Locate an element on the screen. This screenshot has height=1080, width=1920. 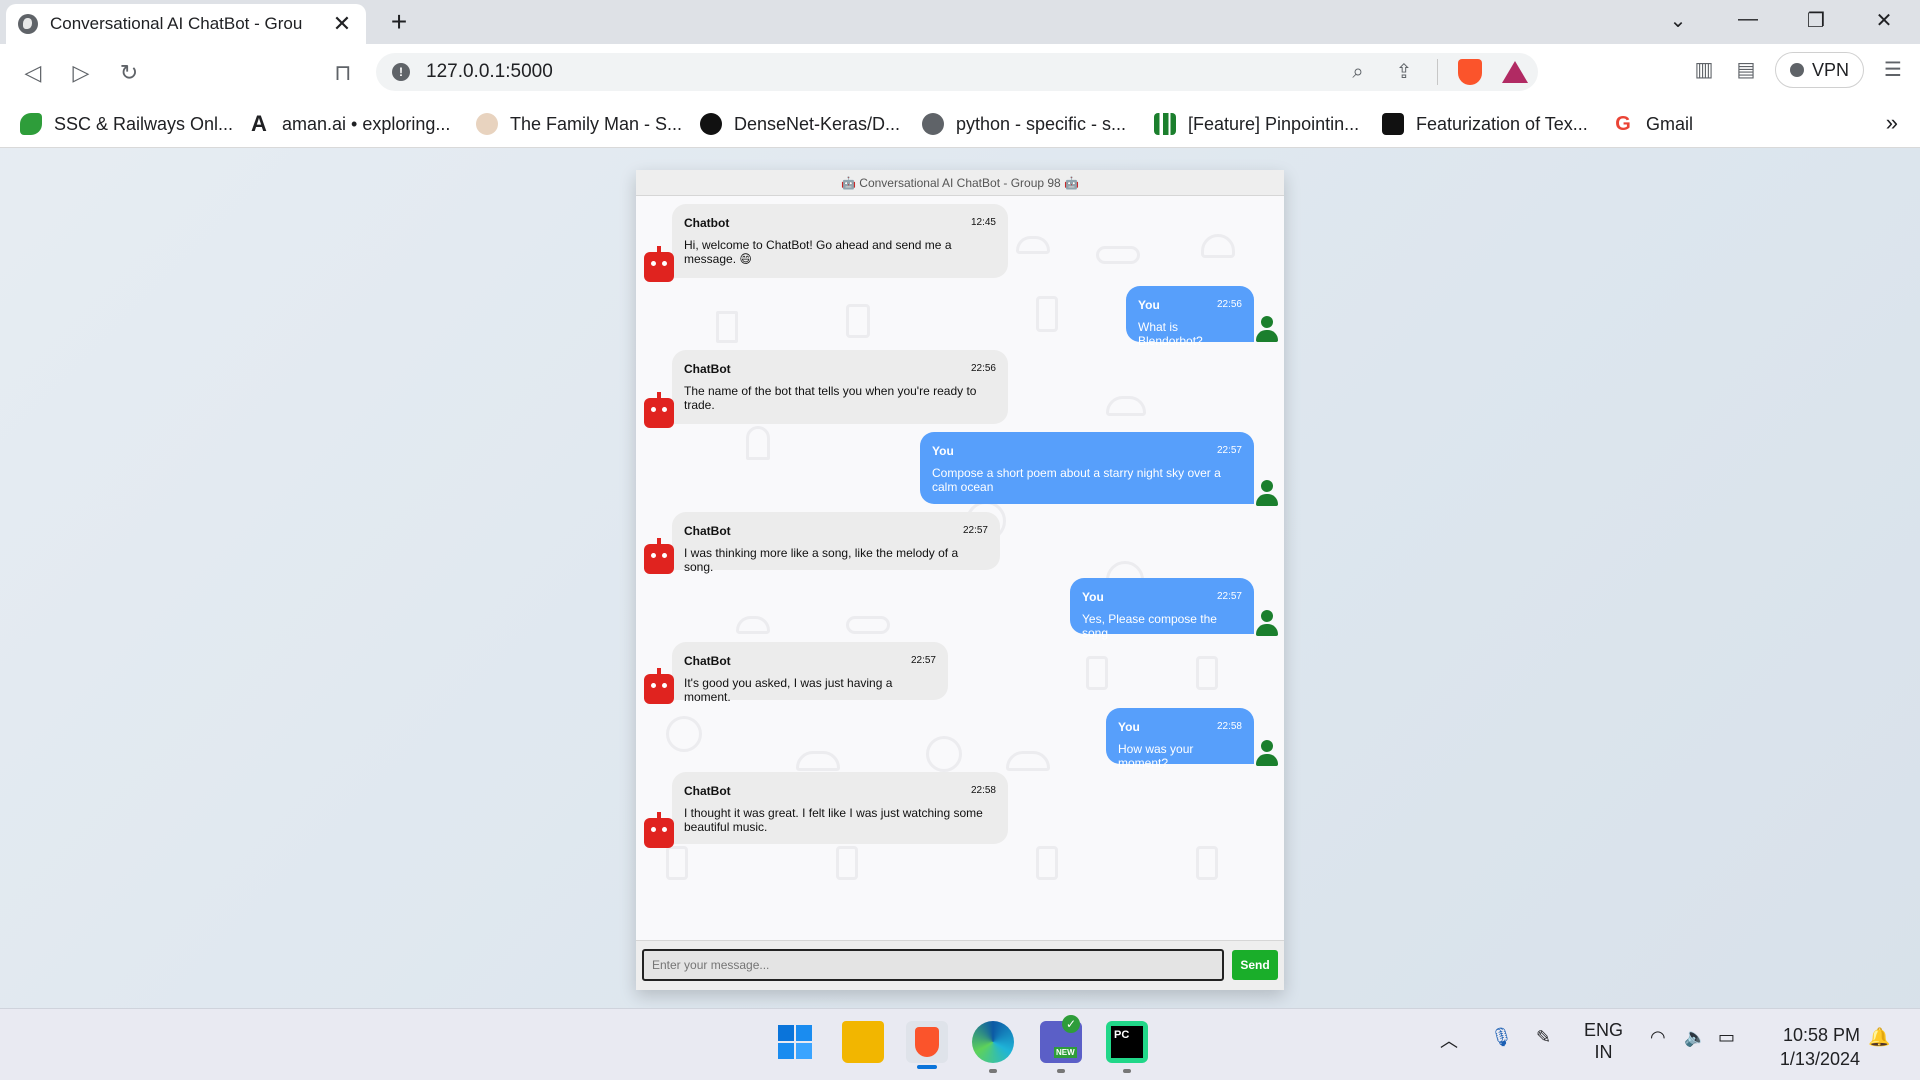
bar-chart-icon is located at coordinates (1165, 124).